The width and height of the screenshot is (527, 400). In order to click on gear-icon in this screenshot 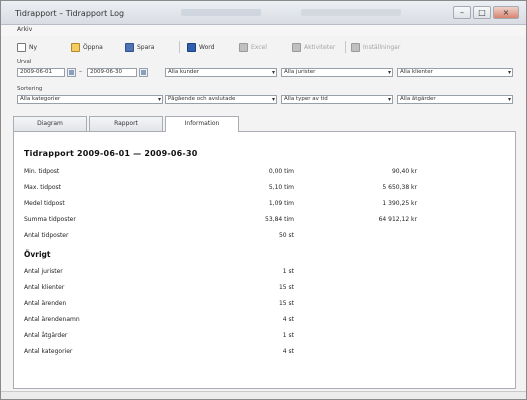, I will do `click(296, 47)`.